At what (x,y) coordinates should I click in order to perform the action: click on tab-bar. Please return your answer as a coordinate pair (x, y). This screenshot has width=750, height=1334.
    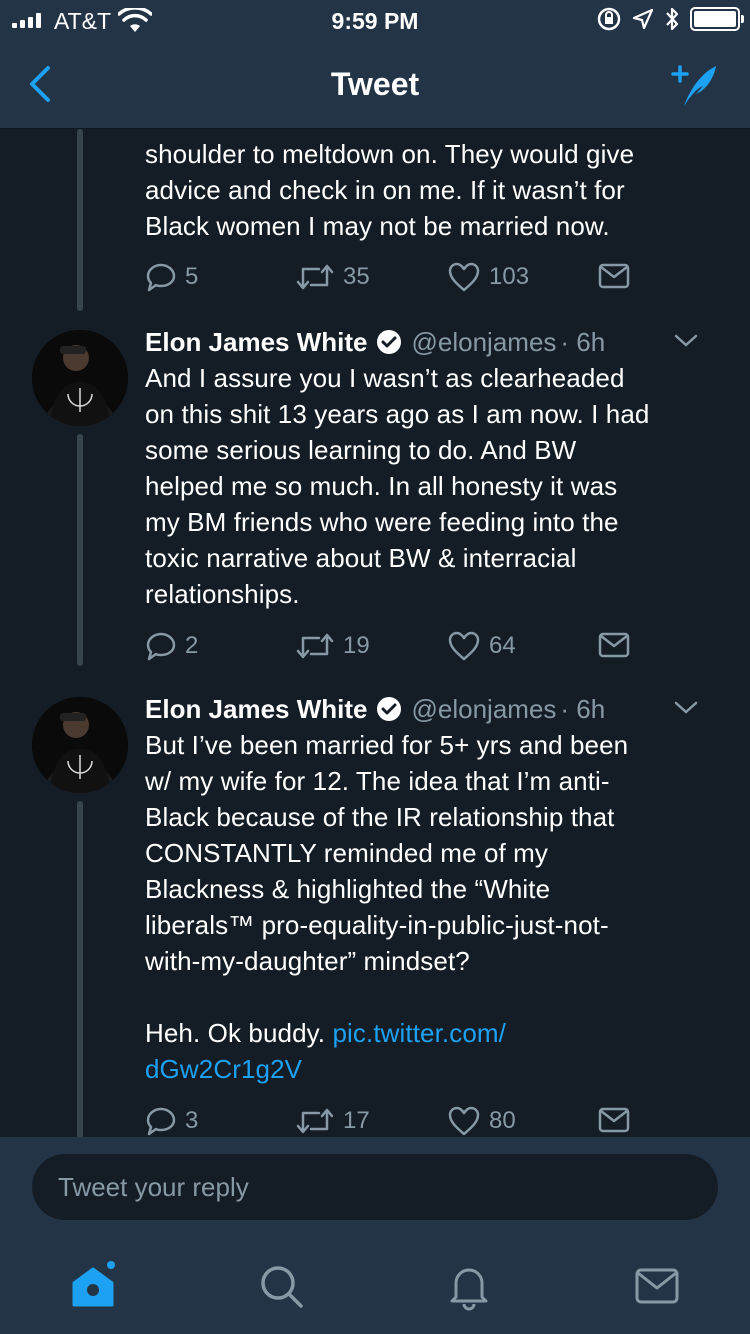
    Looking at the image, I should click on (375, 1285).